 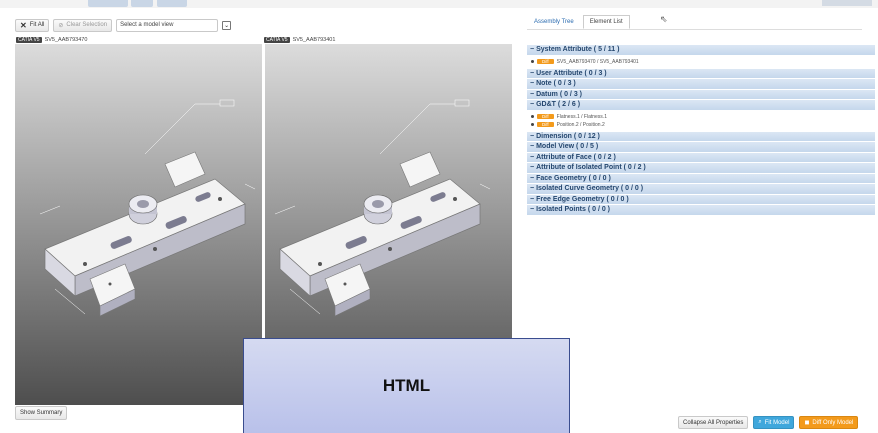 I want to click on diff-only-button: ◼ Diff Only Model, so click(x=829, y=422).